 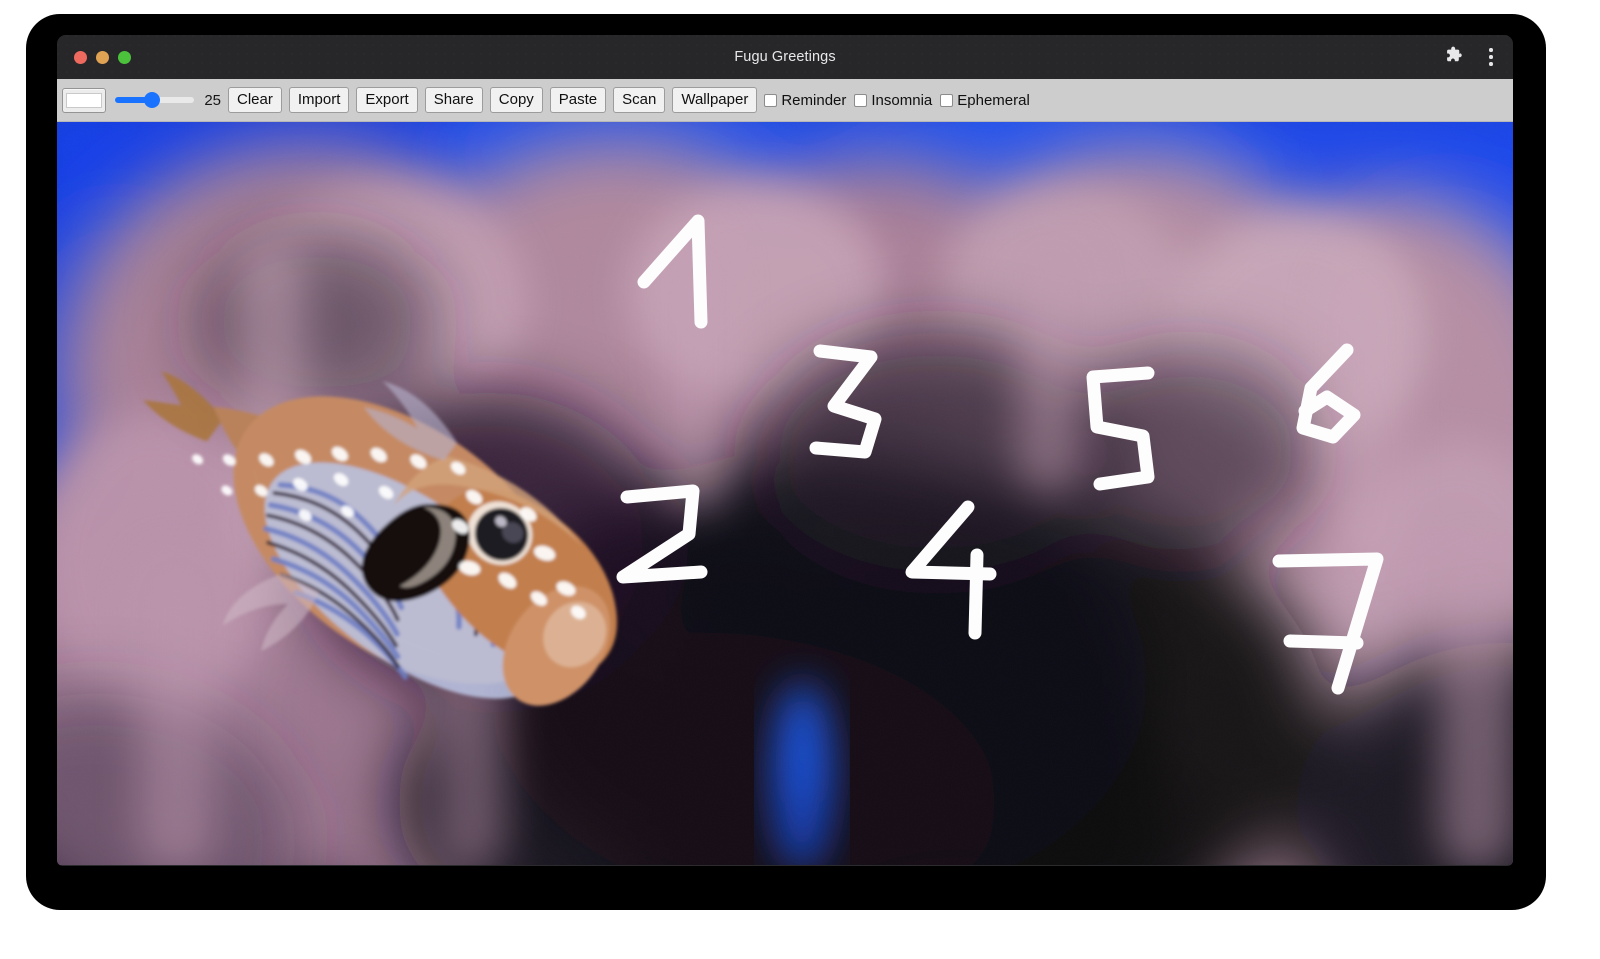 I want to click on insomnia-checkbox: Insomnia, so click(x=893, y=100).